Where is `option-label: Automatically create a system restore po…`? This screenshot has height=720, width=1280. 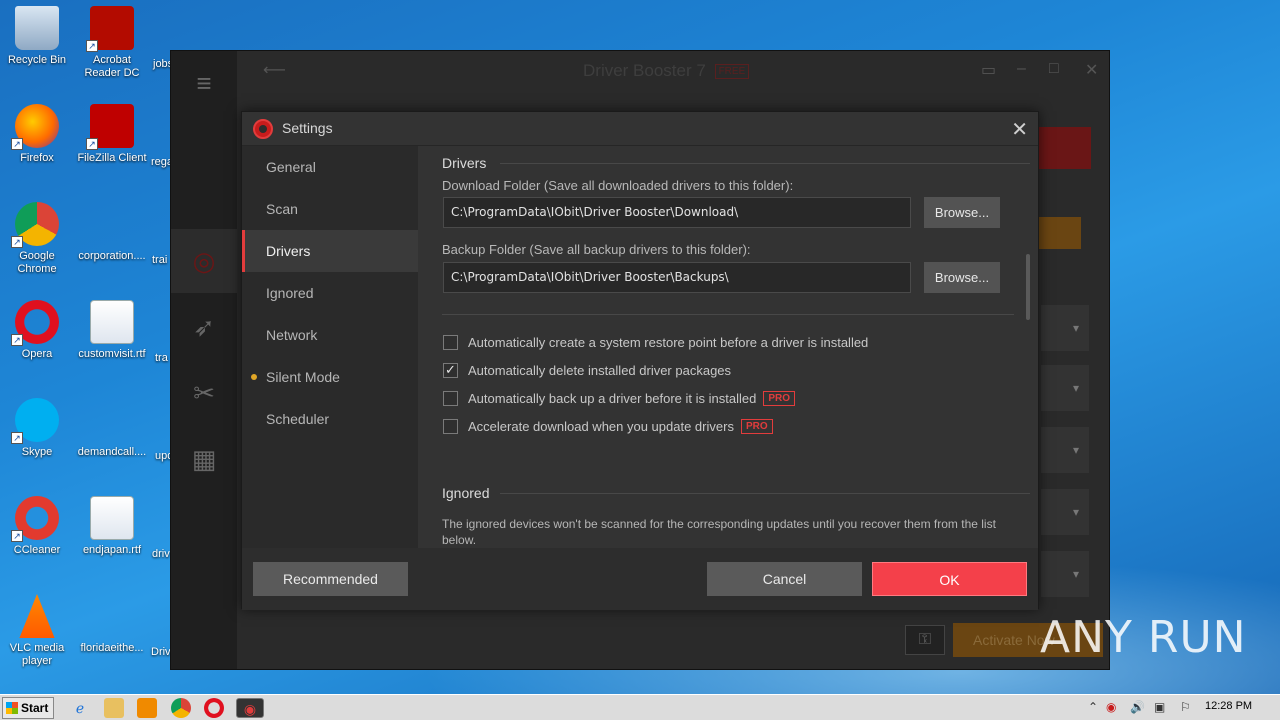 option-label: Automatically create a system restore po… is located at coordinates (668, 342).